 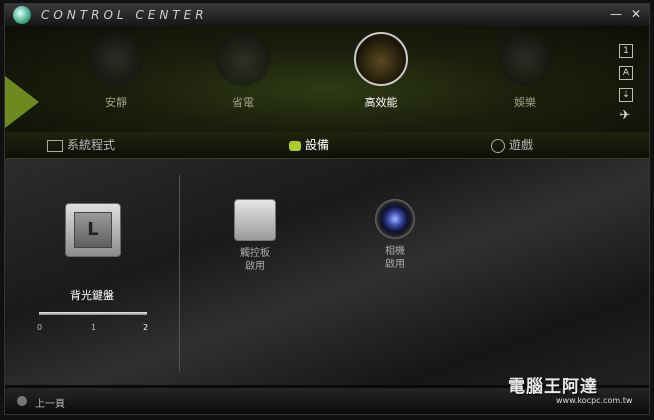 What do you see at coordinates (243, 59) in the screenshot?
I see `fan-icon` at bounding box center [243, 59].